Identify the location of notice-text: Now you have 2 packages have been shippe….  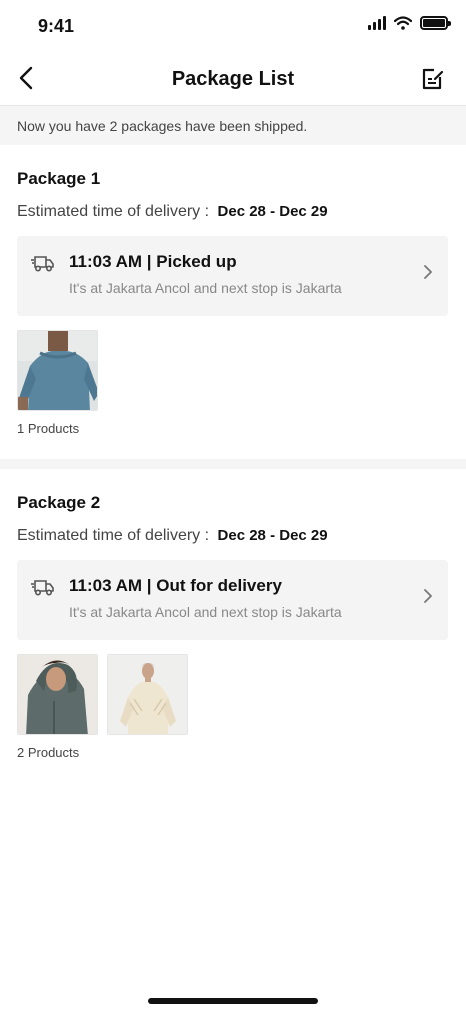
(162, 126).